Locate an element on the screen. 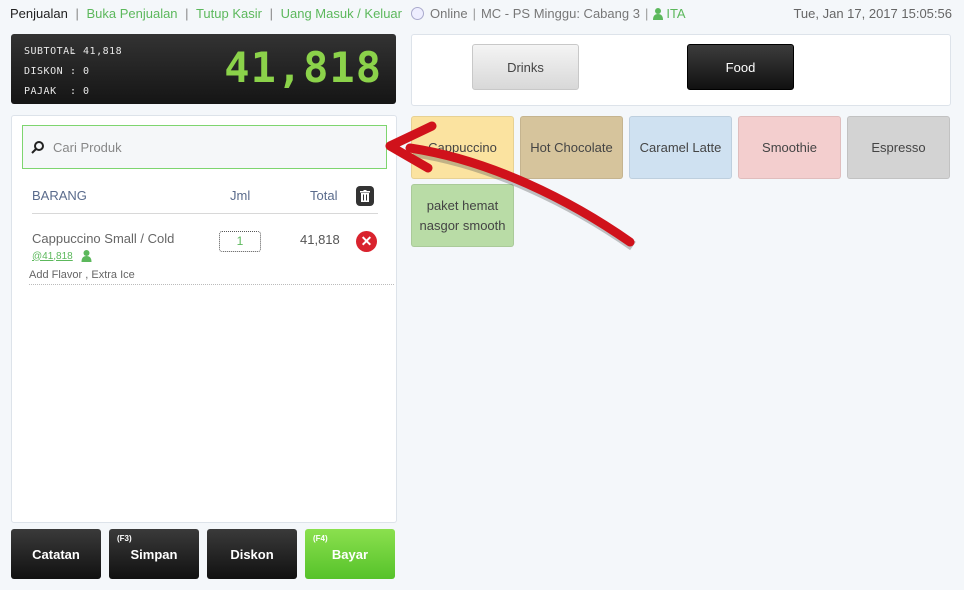 The width and height of the screenshot is (964, 590). connection-status: Online | MC - PS Minggu: Cabang 3 | ITA is located at coordinates (548, 13).